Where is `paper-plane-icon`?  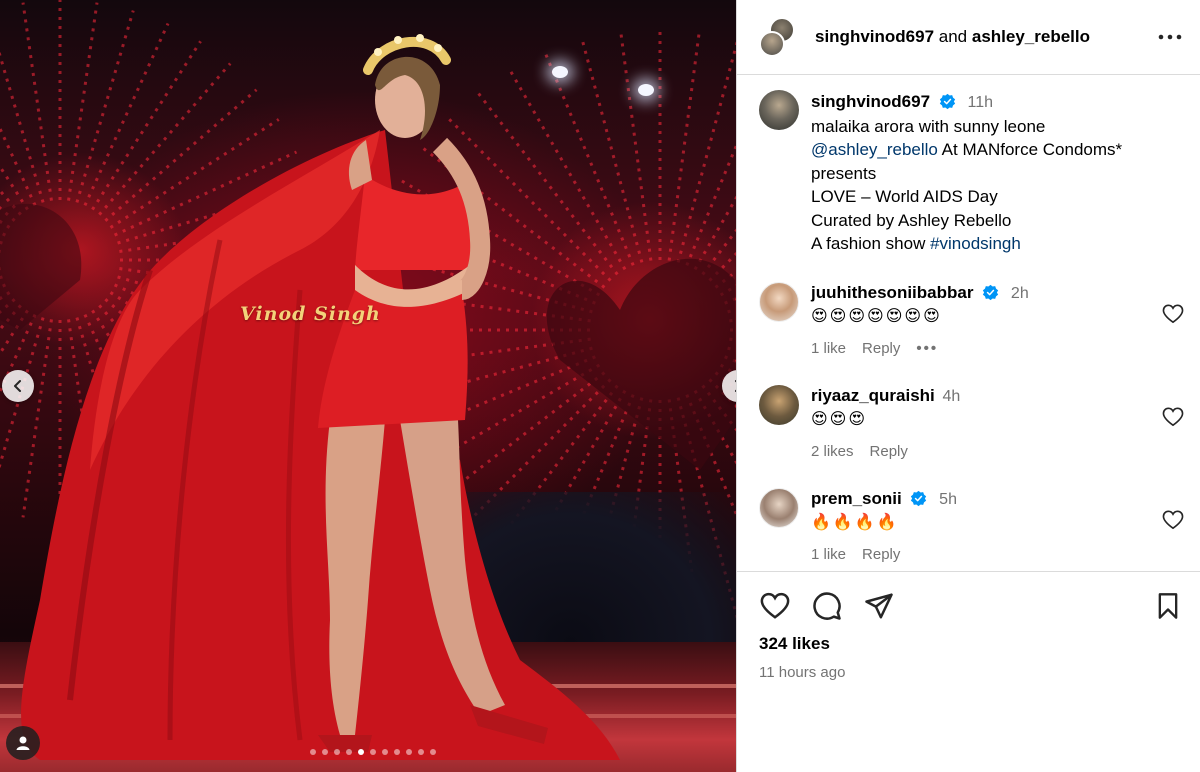 paper-plane-icon is located at coordinates (879, 606).